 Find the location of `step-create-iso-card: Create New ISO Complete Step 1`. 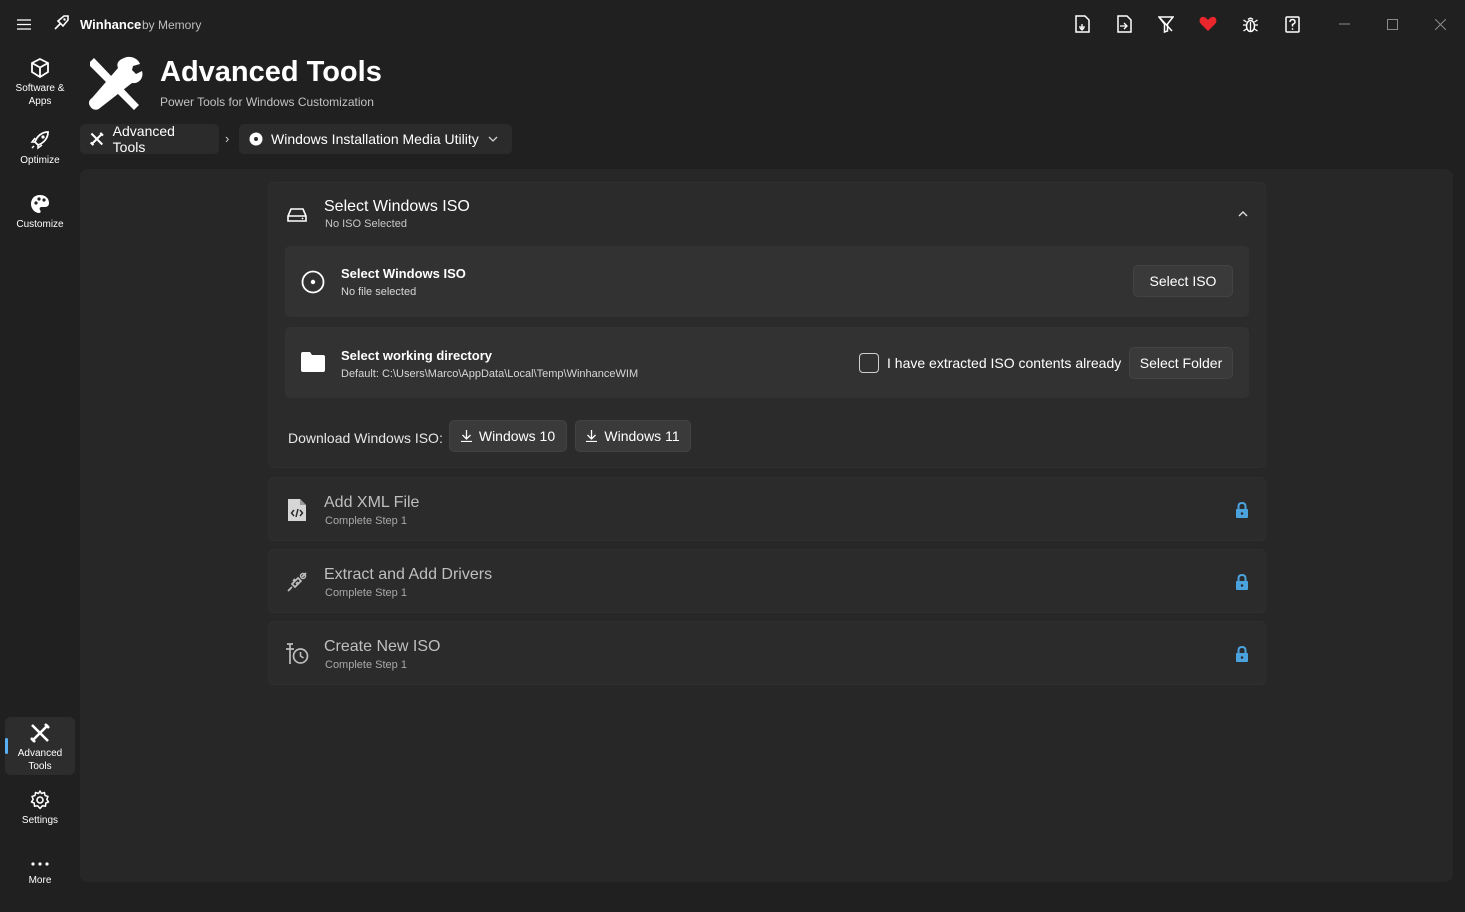

step-create-iso-card: Create New ISO Complete Step 1 is located at coordinates (767, 653).